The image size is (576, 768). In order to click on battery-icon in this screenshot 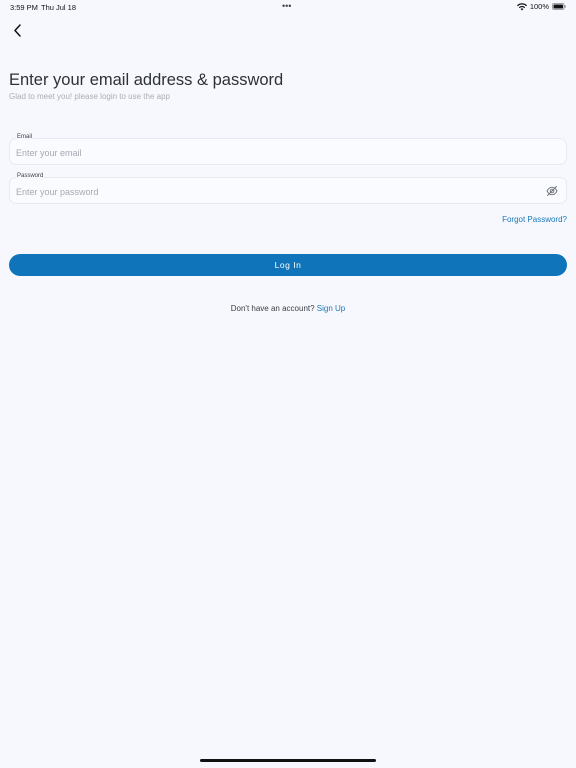, I will do `click(559, 6)`.